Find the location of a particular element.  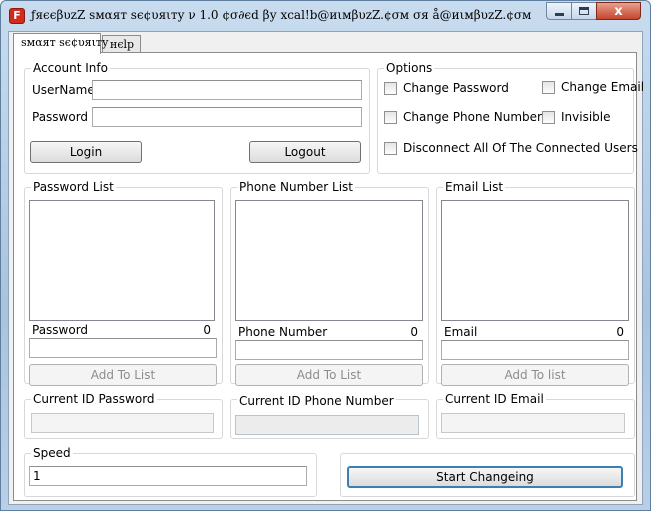

invisible-checkbox: Invisible is located at coordinates (576, 117).